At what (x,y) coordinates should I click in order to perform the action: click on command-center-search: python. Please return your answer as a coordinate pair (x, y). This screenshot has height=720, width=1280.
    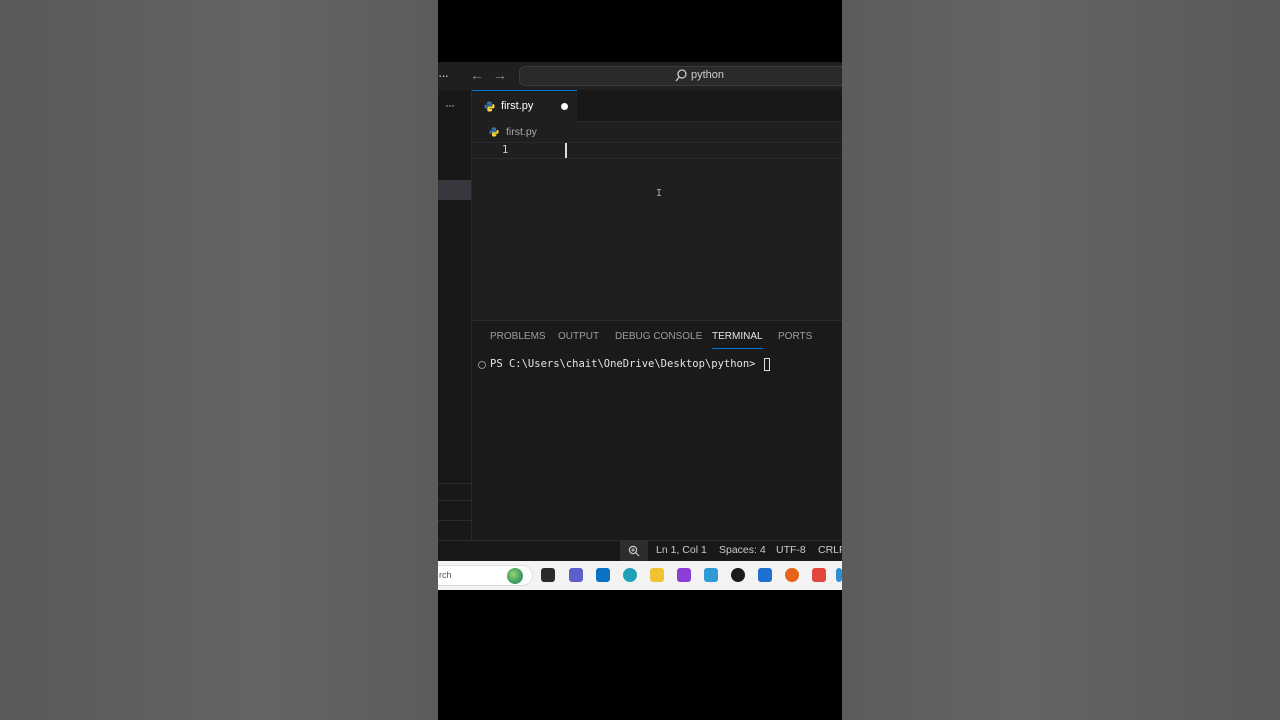
    Looking at the image, I should click on (680, 76).